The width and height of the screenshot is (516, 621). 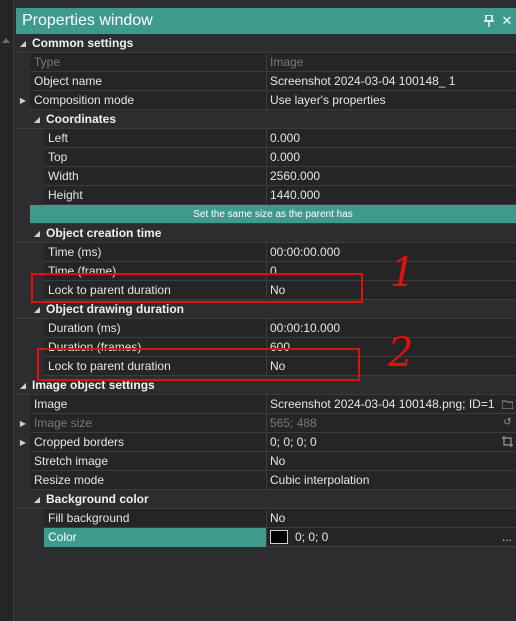 I want to click on cropped-borders-field: 0; 0; 0; 0, so click(x=391, y=442).